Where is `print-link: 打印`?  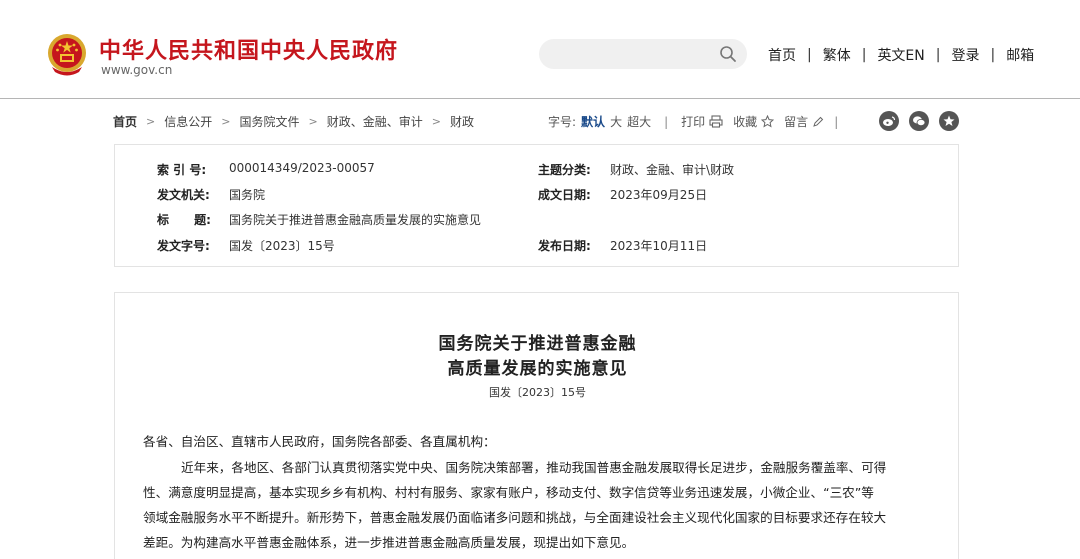
print-link: 打印 is located at coordinates (693, 121).